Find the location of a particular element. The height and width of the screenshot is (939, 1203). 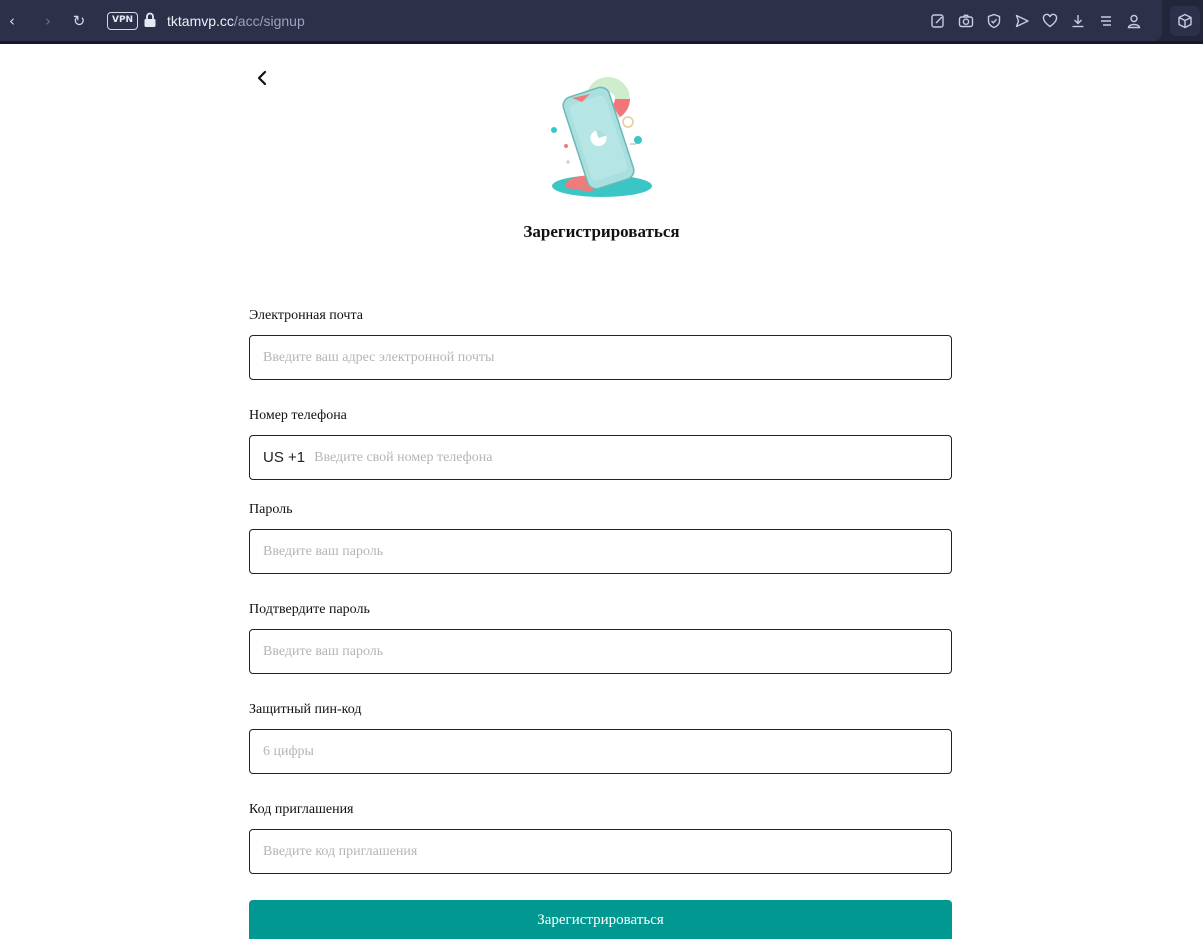

password-input is located at coordinates (607, 551).